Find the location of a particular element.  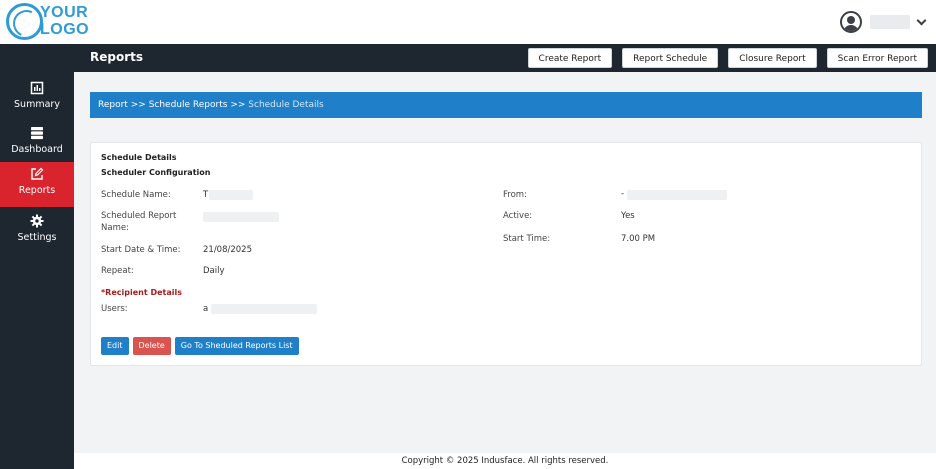

sidebar-item-label: Dashboard is located at coordinates (37, 149).